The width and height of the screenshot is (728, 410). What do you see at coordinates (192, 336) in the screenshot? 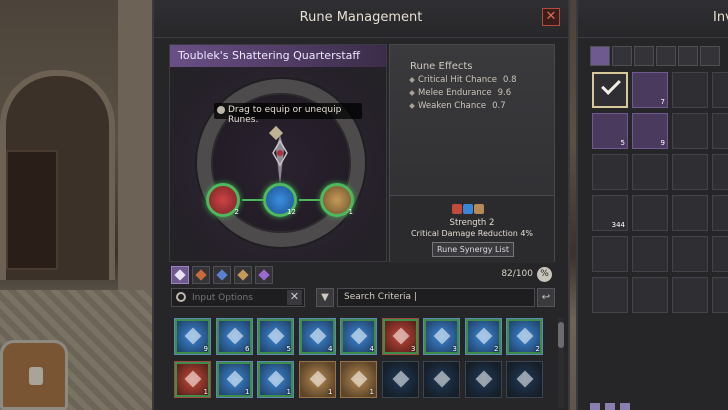
I see `rune-item: 9` at bounding box center [192, 336].